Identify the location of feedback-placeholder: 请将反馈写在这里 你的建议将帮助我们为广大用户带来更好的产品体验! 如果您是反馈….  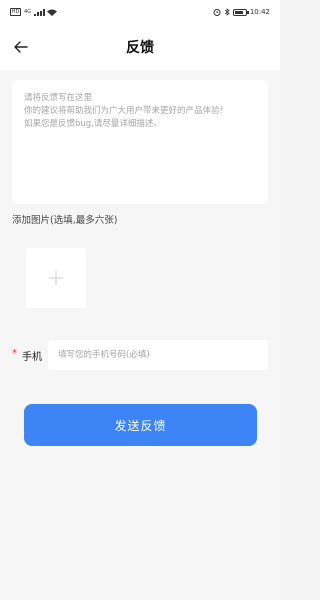
(123, 111).